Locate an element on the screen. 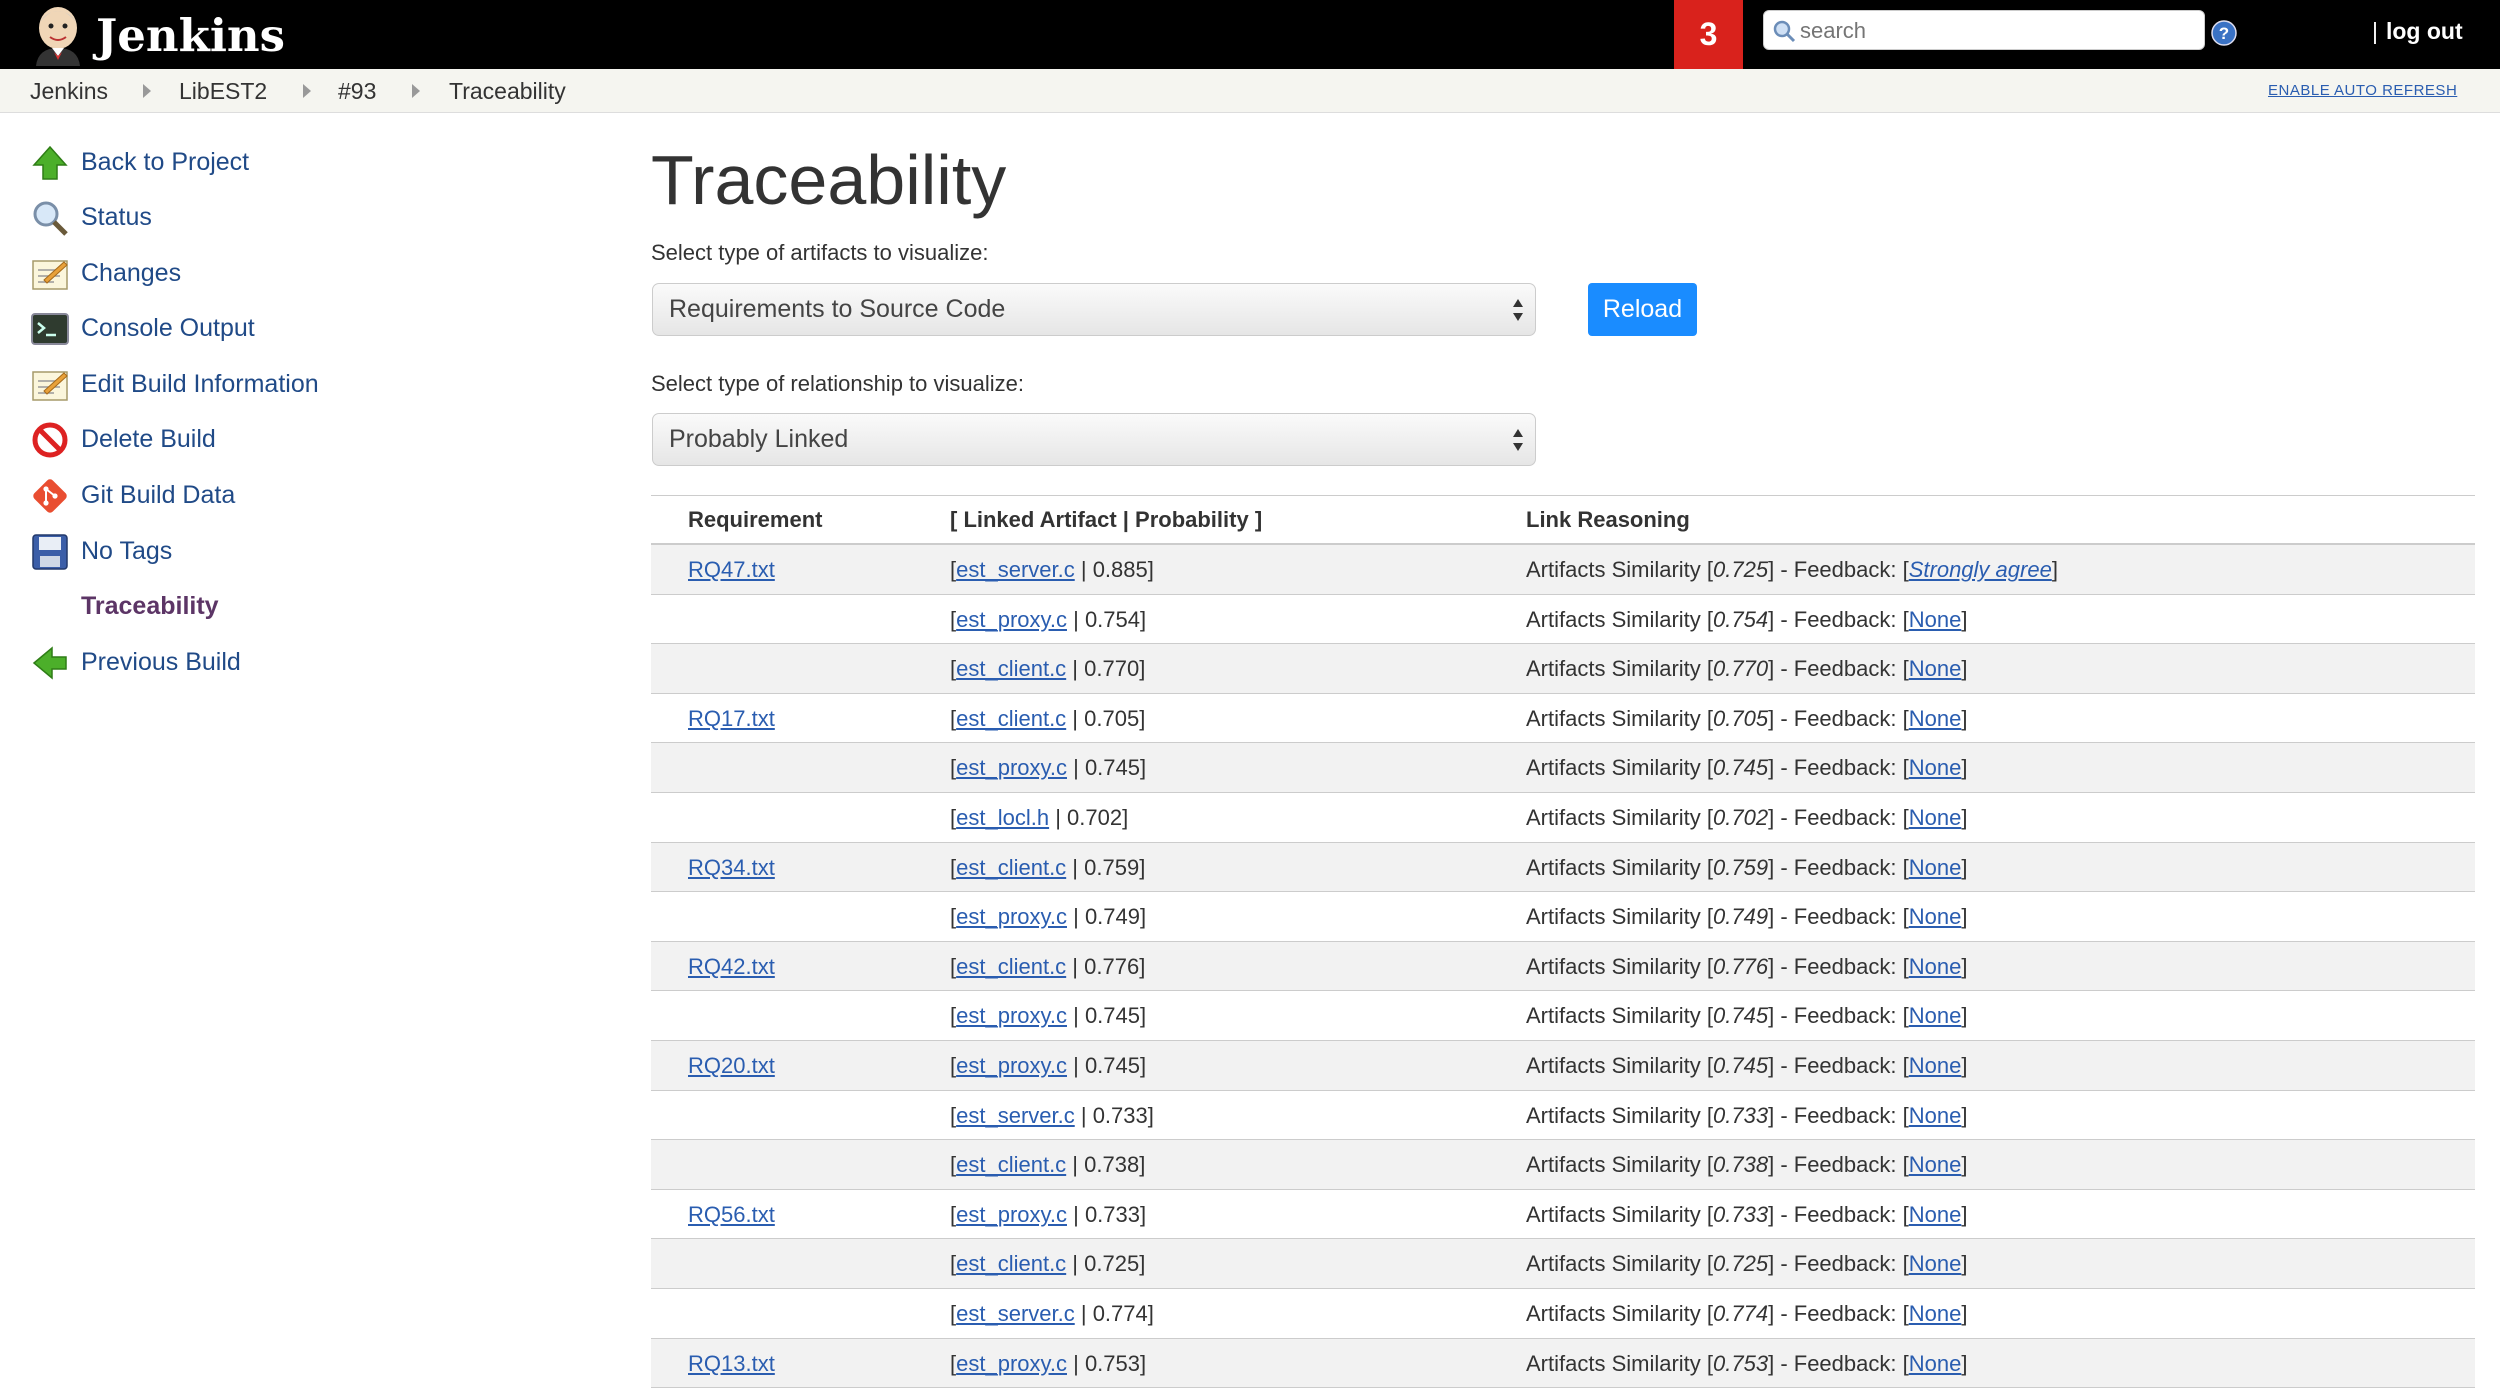 This screenshot has height=1392, width=2500. logout-link: | log out is located at coordinates (2417, 31).